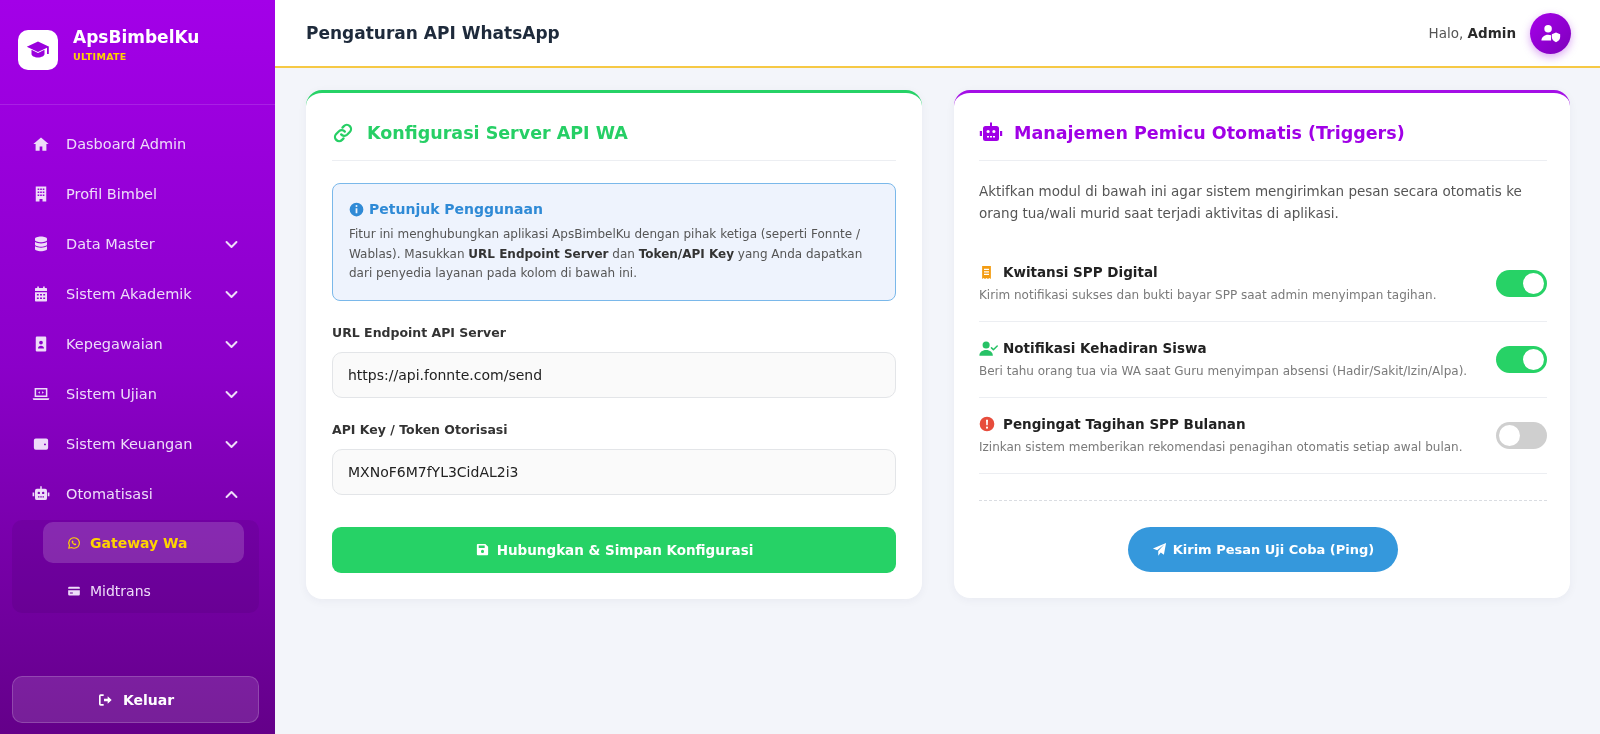  What do you see at coordinates (1263, 549) in the screenshot?
I see `ping-button: Kirim Pesan Uji Coba (Ping)` at bounding box center [1263, 549].